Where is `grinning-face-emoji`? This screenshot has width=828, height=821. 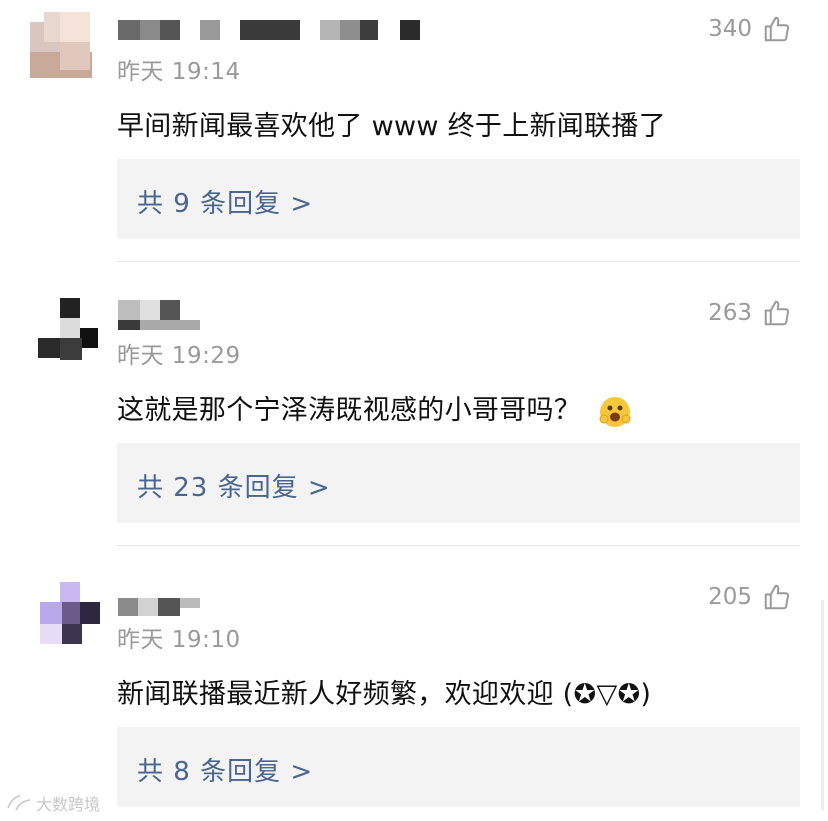
grinning-face-emoji is located at coordinates (615, 411).